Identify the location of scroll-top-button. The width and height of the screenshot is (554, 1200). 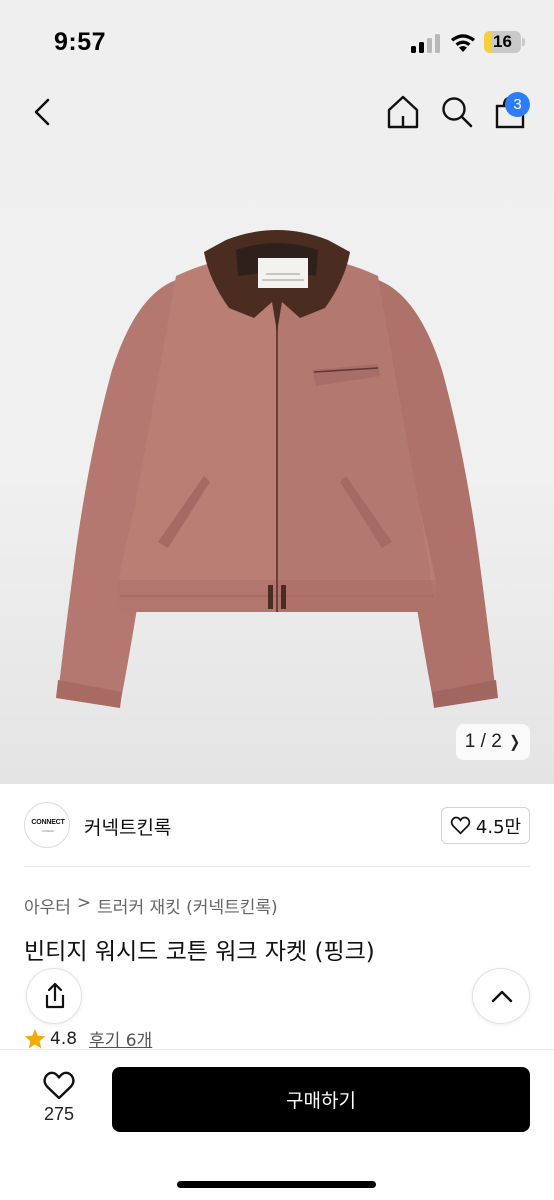
(501, 996).